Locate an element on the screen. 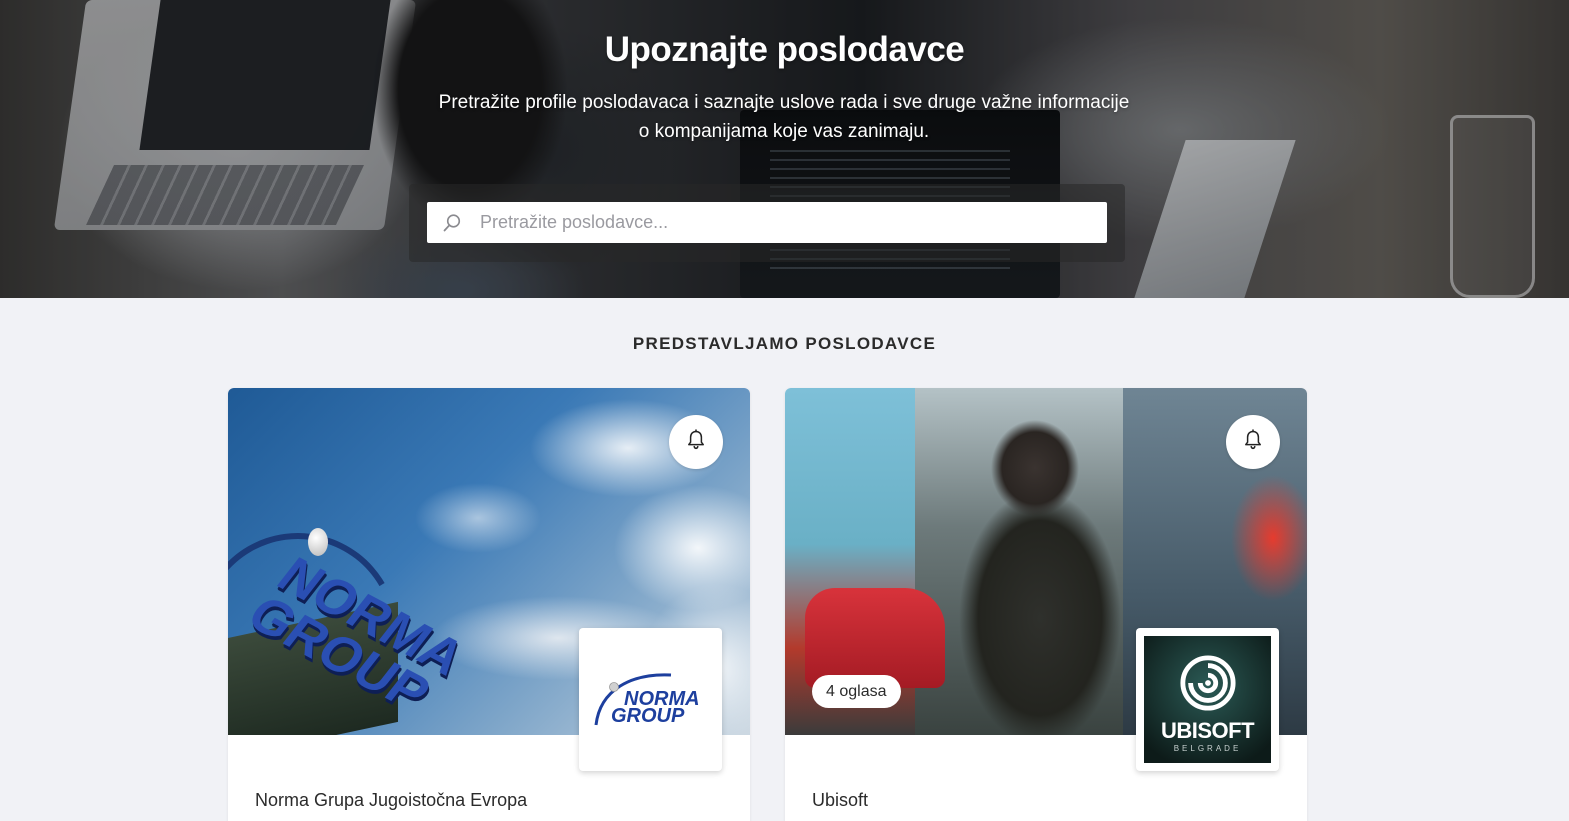  employer-name: Norma Grupa Jugoistočna Evropa is located at coordinates (391, 800).